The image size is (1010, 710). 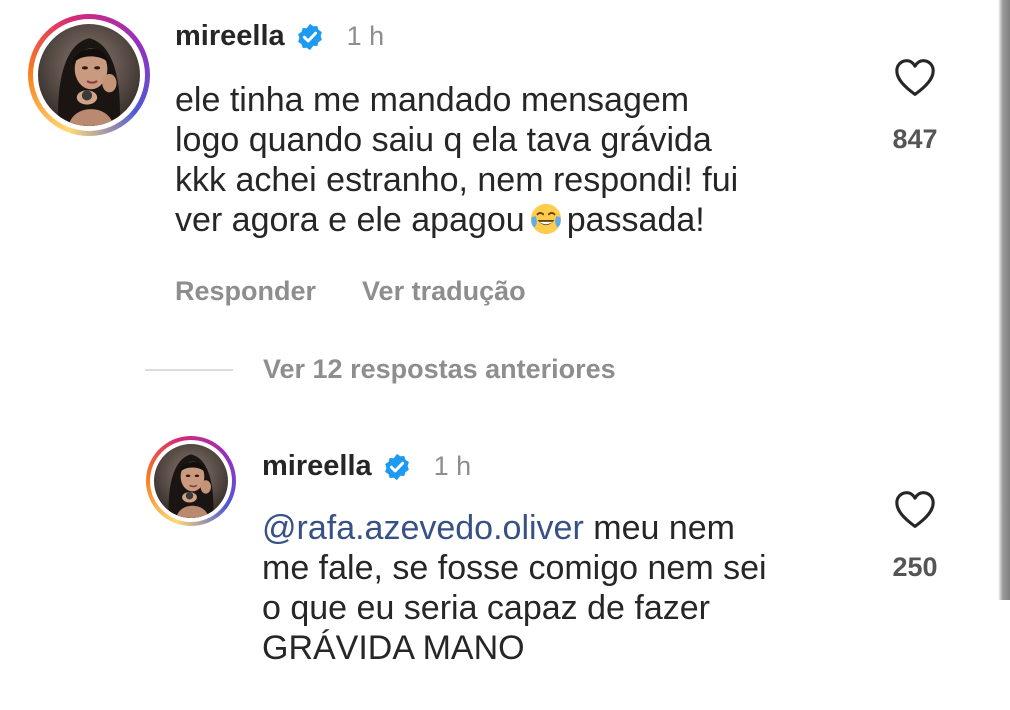 What do you see at coordinates (486, 608) in the screenshot?
I see `comment-line: o que eu seria capaz de fazer` at bounding box center [486, 608].